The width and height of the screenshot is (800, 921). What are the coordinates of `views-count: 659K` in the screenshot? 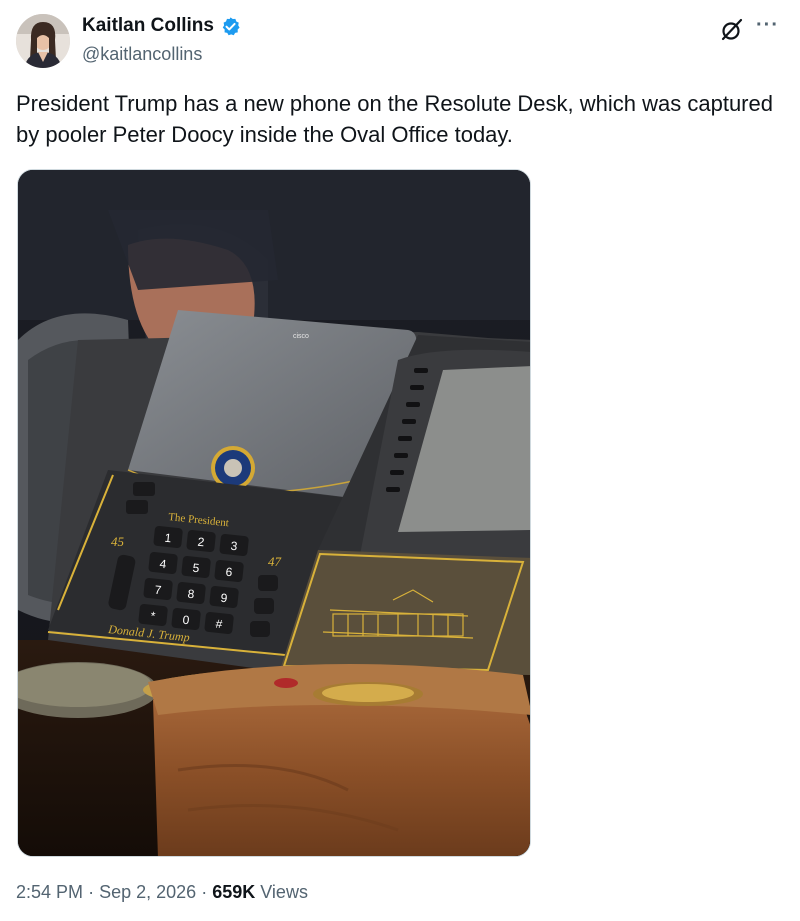 It's located at (234, 892).